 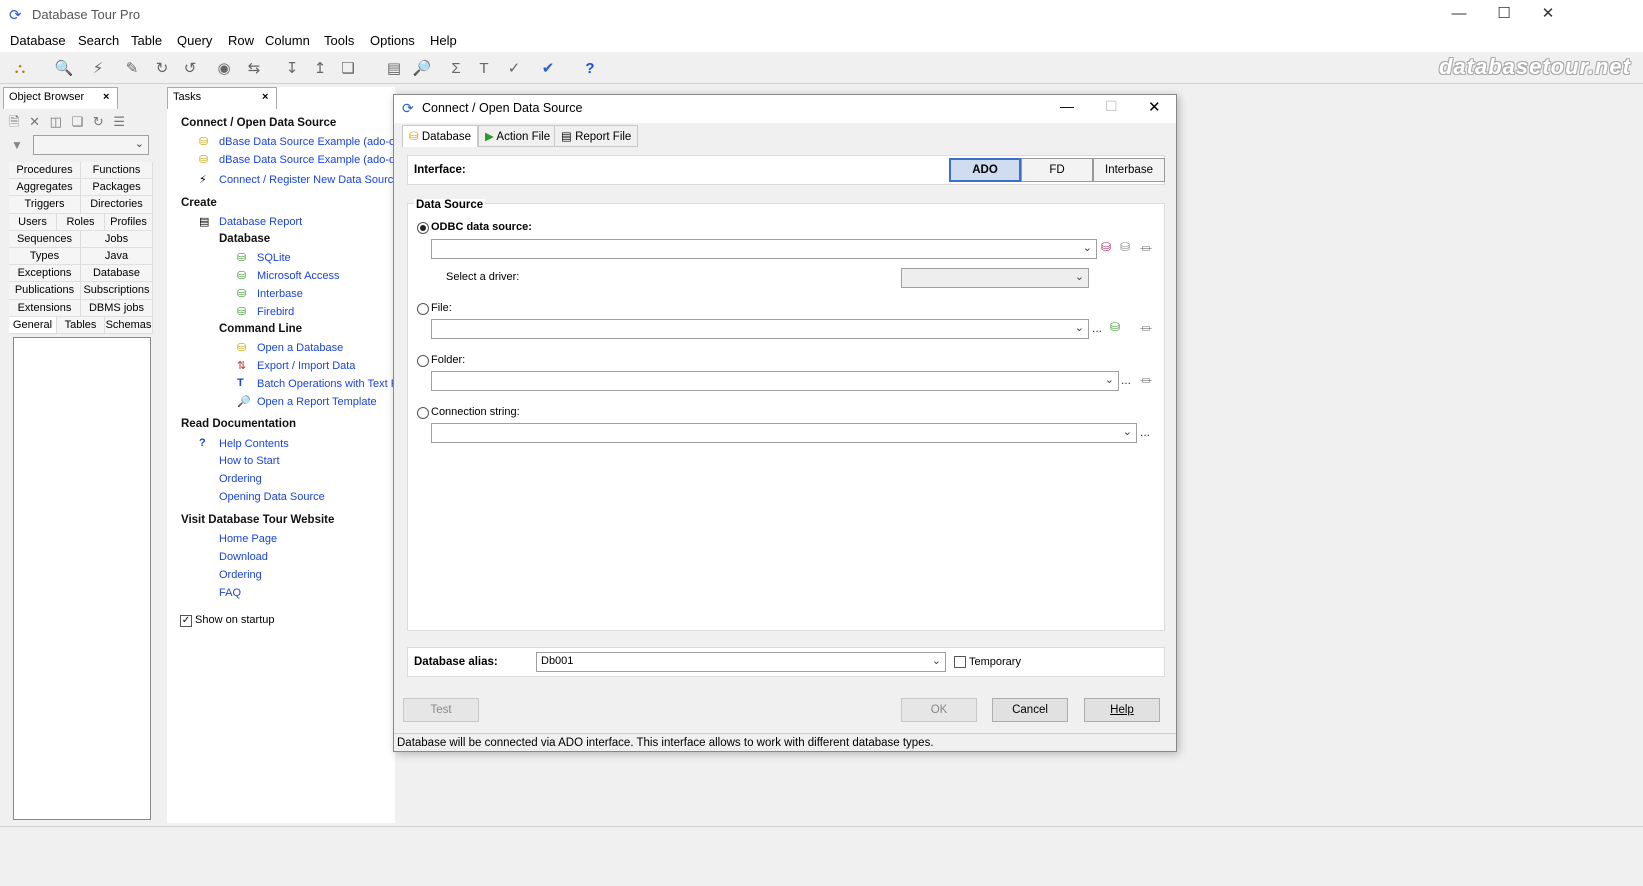 What do you see at coordinates (45, 256) in the screenshot?
I see `object-type-types: Types` at bounding box center [45, 256].